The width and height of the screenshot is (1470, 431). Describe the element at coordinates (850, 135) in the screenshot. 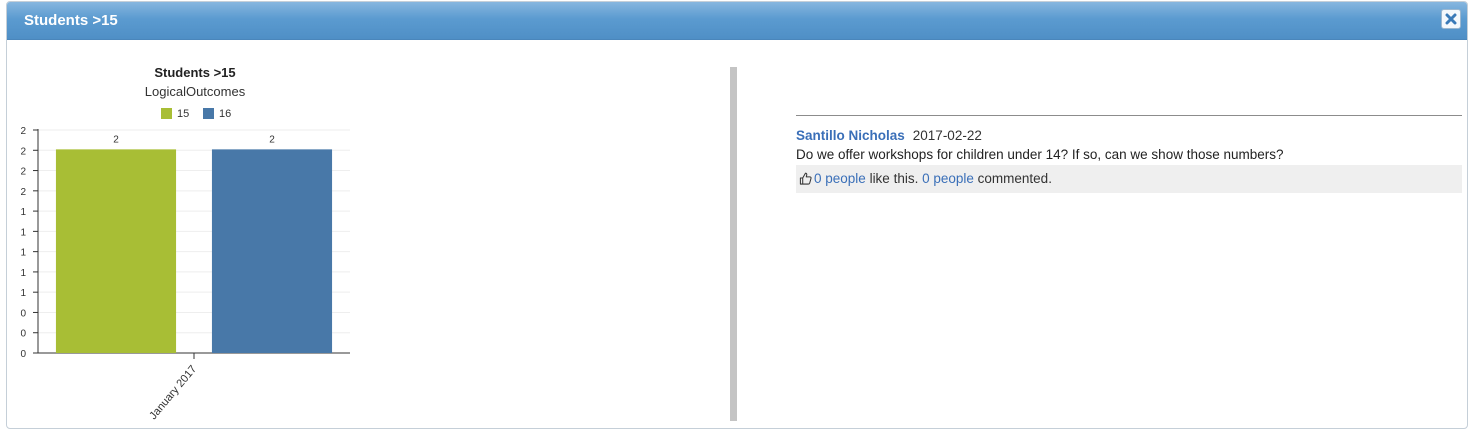

I see `comment-author: Santillo Nicholas` at that location.